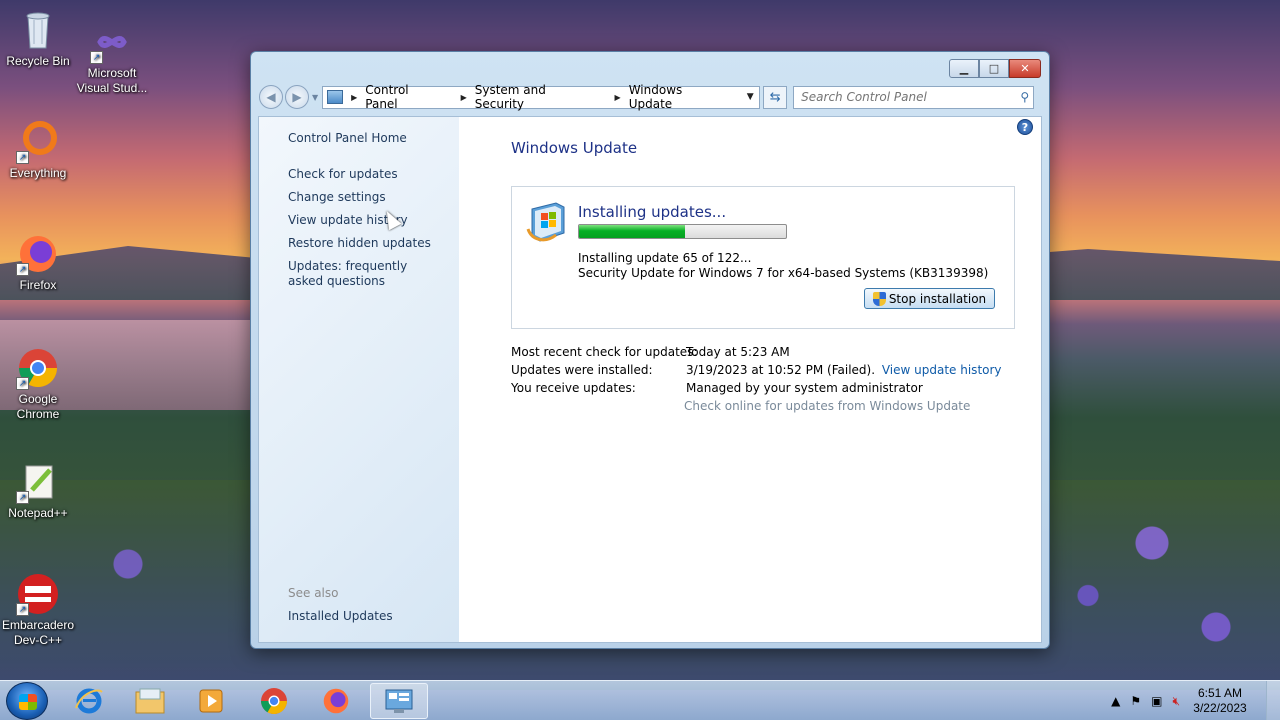 The image size is (1280, 720). What do you see at coordinates (38, 406) in the screenshot?
I see `desktop-icon-label: Google Chrome` at bounding box center [38, 406].